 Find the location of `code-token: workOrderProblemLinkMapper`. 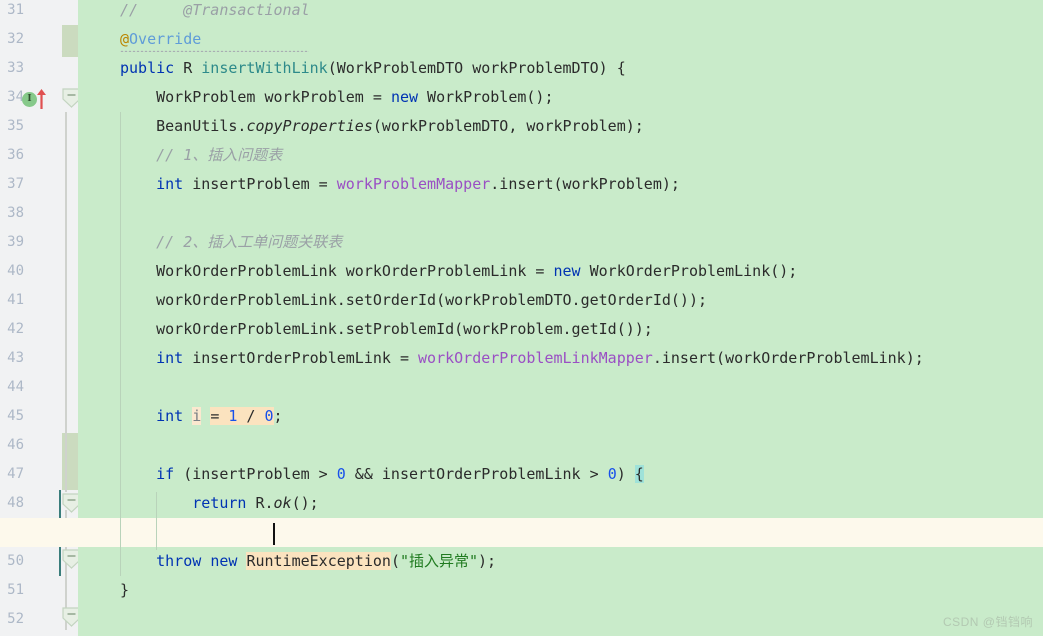

code-token: workOrderProblemLinkMapper is located at coordinates (535, 358).